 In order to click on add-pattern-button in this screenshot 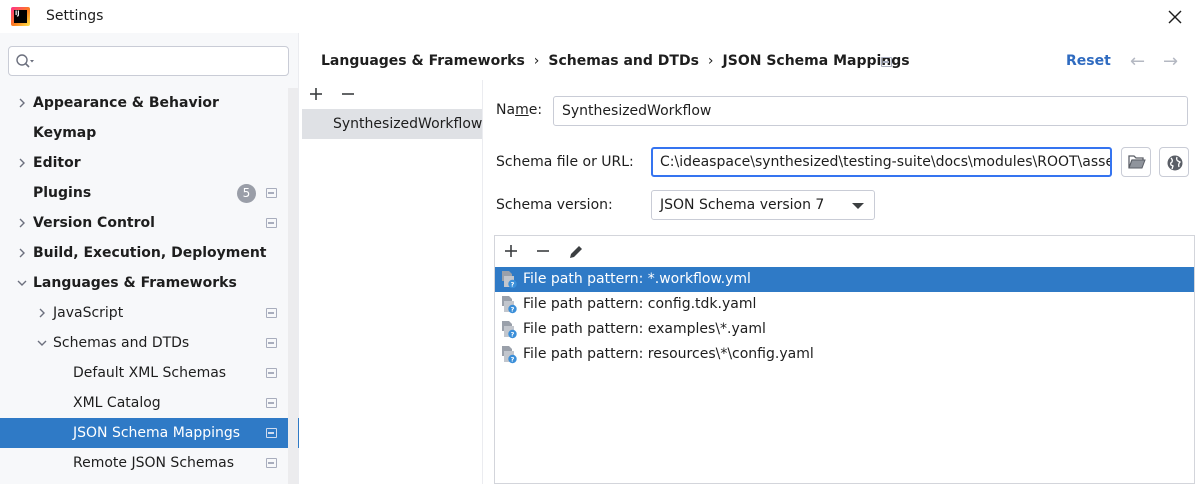, I will do `click(512, 251)`.